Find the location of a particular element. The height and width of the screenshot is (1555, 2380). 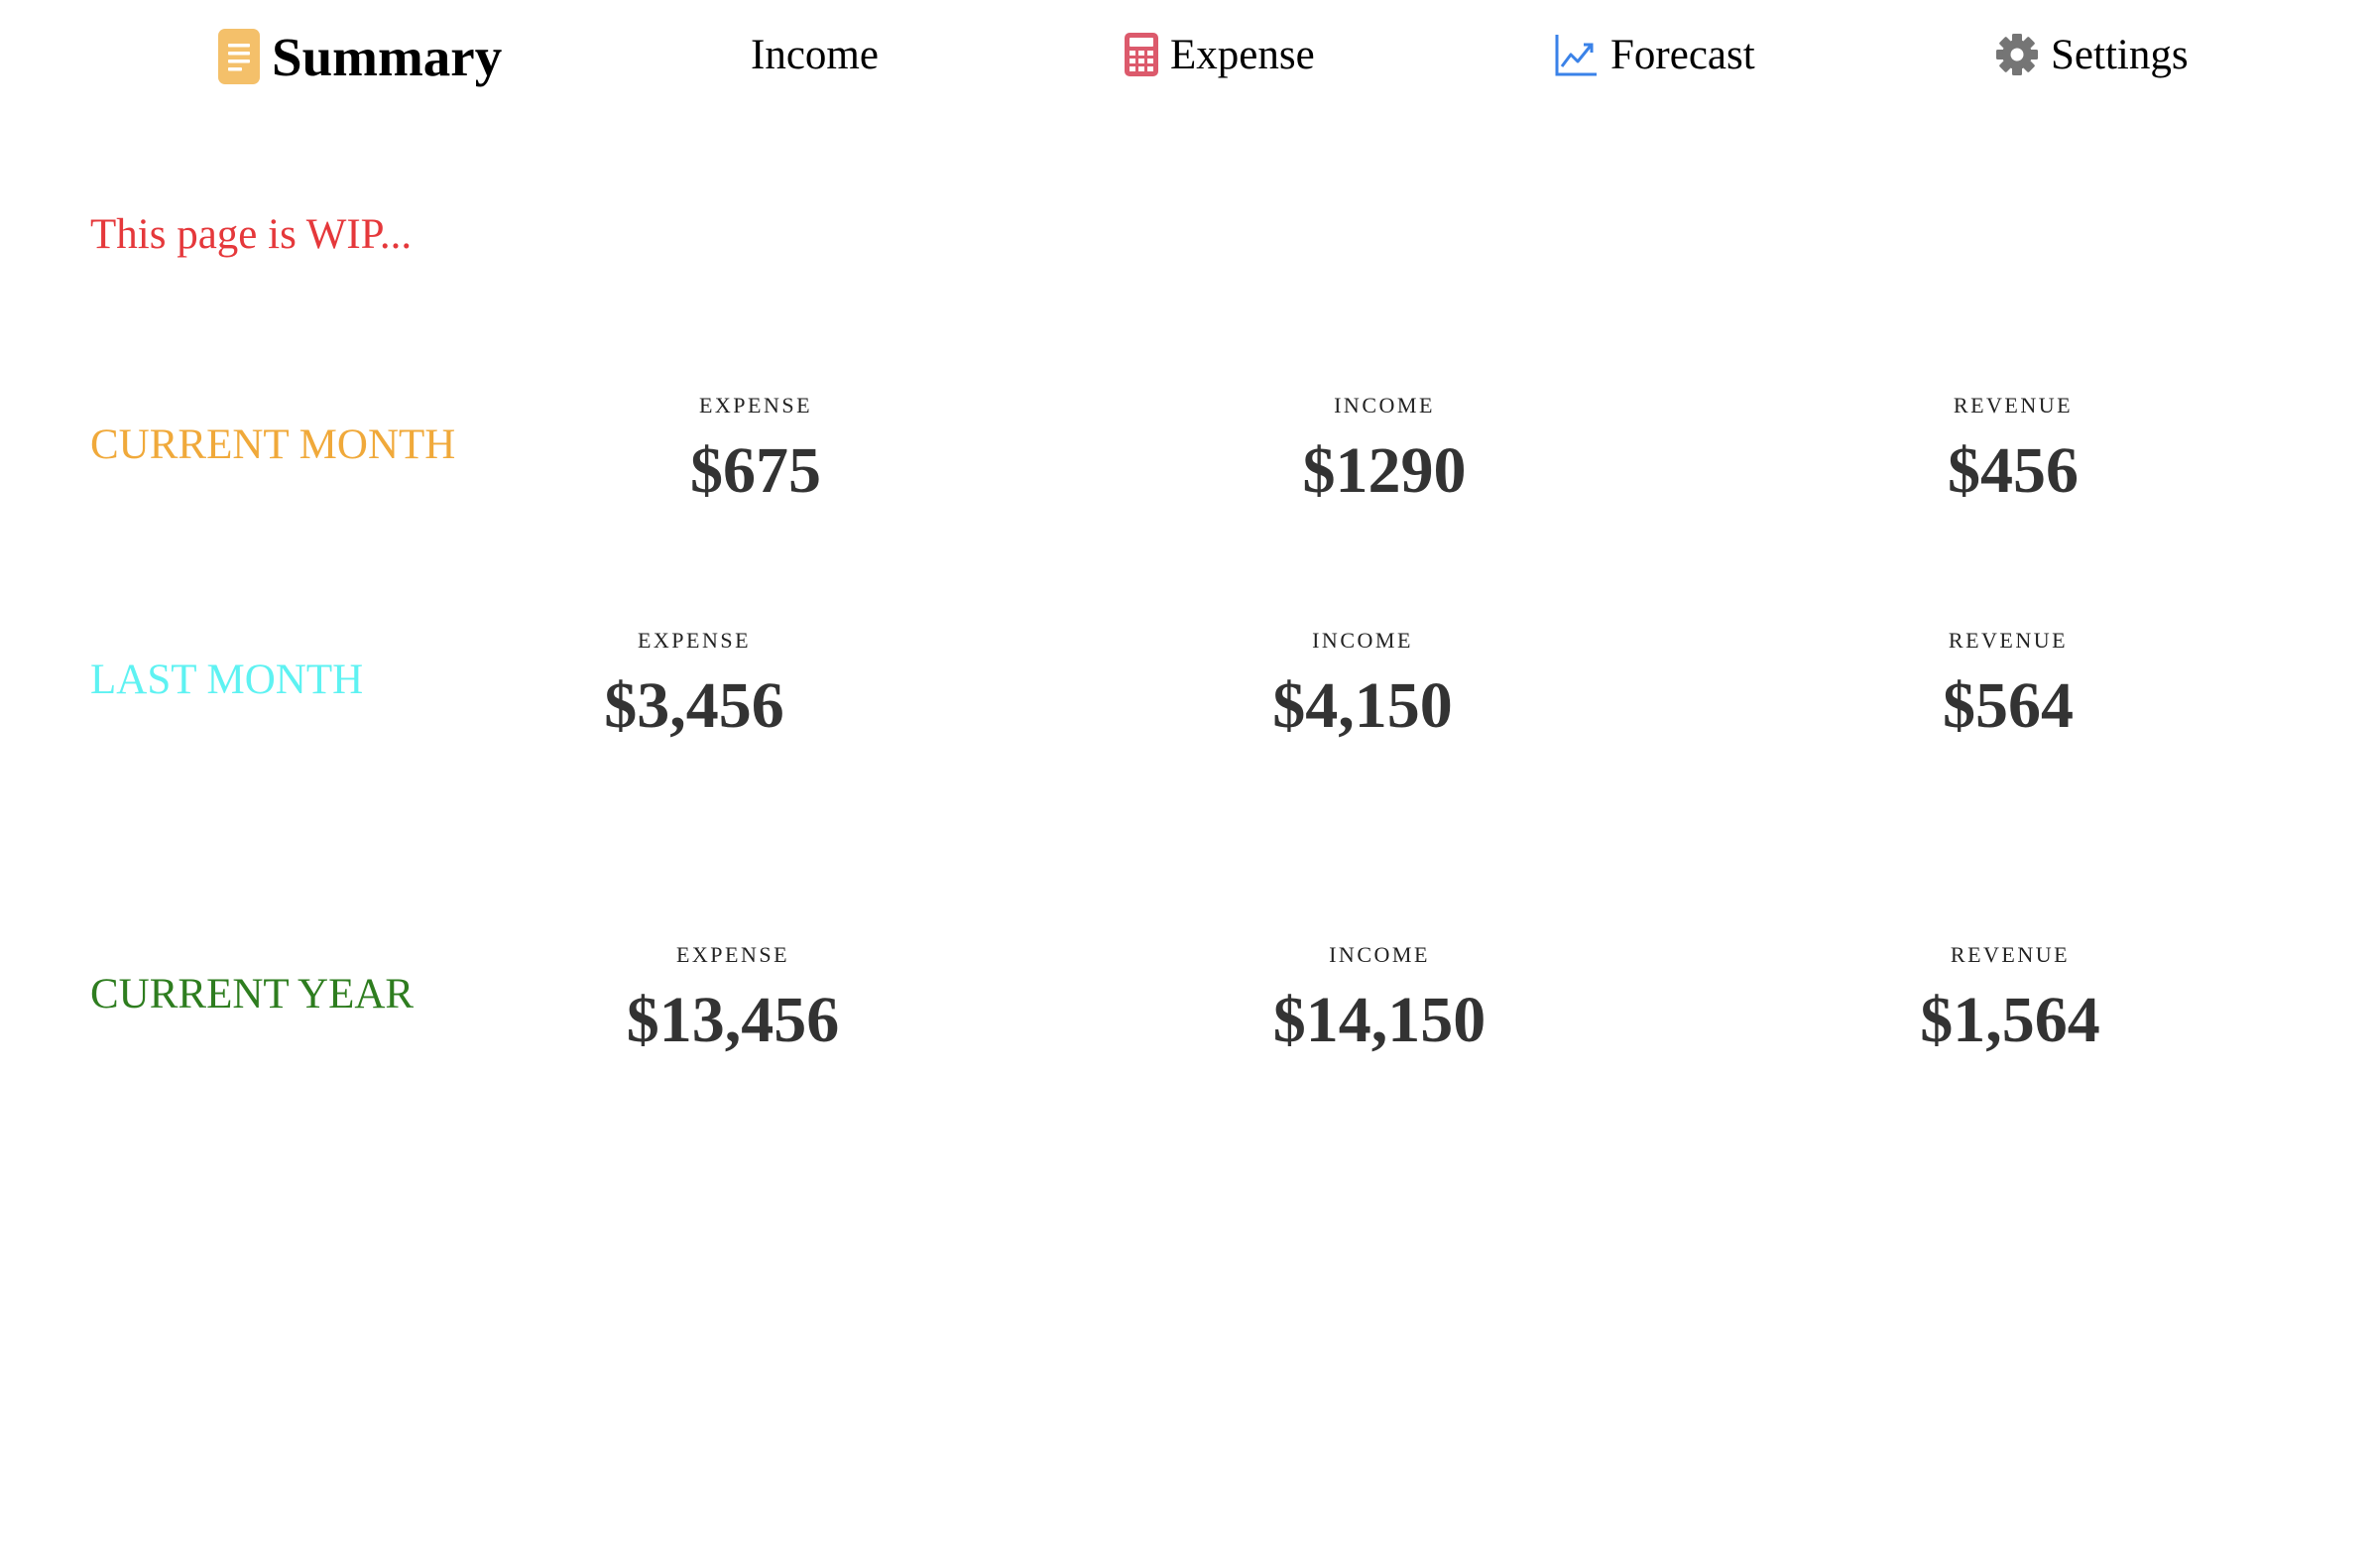

nav-tab-expense-label: Expense is located at coordinates (1242, 54).